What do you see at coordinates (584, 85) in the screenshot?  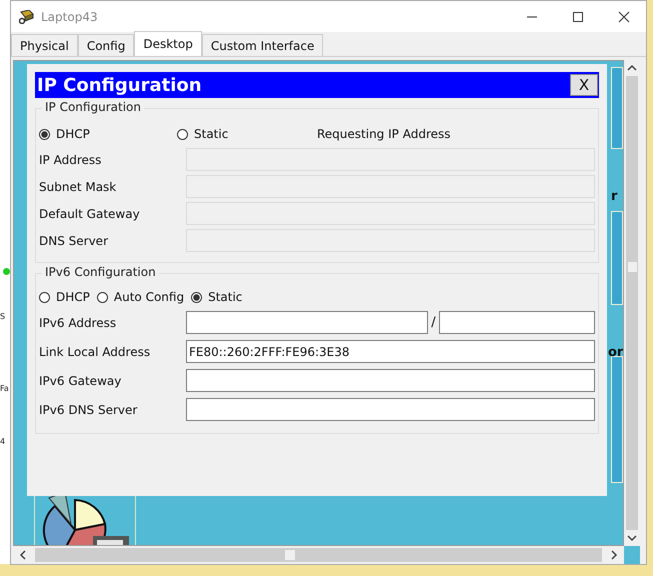 I see `close-button: X` at bounding box center [584, 85].